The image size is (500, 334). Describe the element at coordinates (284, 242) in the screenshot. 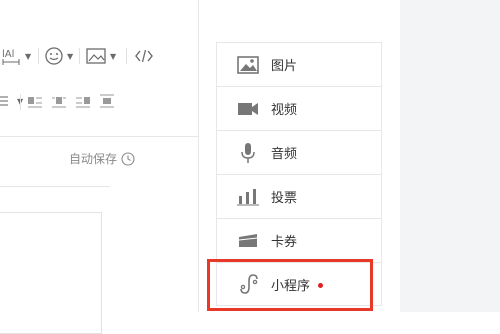

I see `insert-item-label: 卡券` at that location.